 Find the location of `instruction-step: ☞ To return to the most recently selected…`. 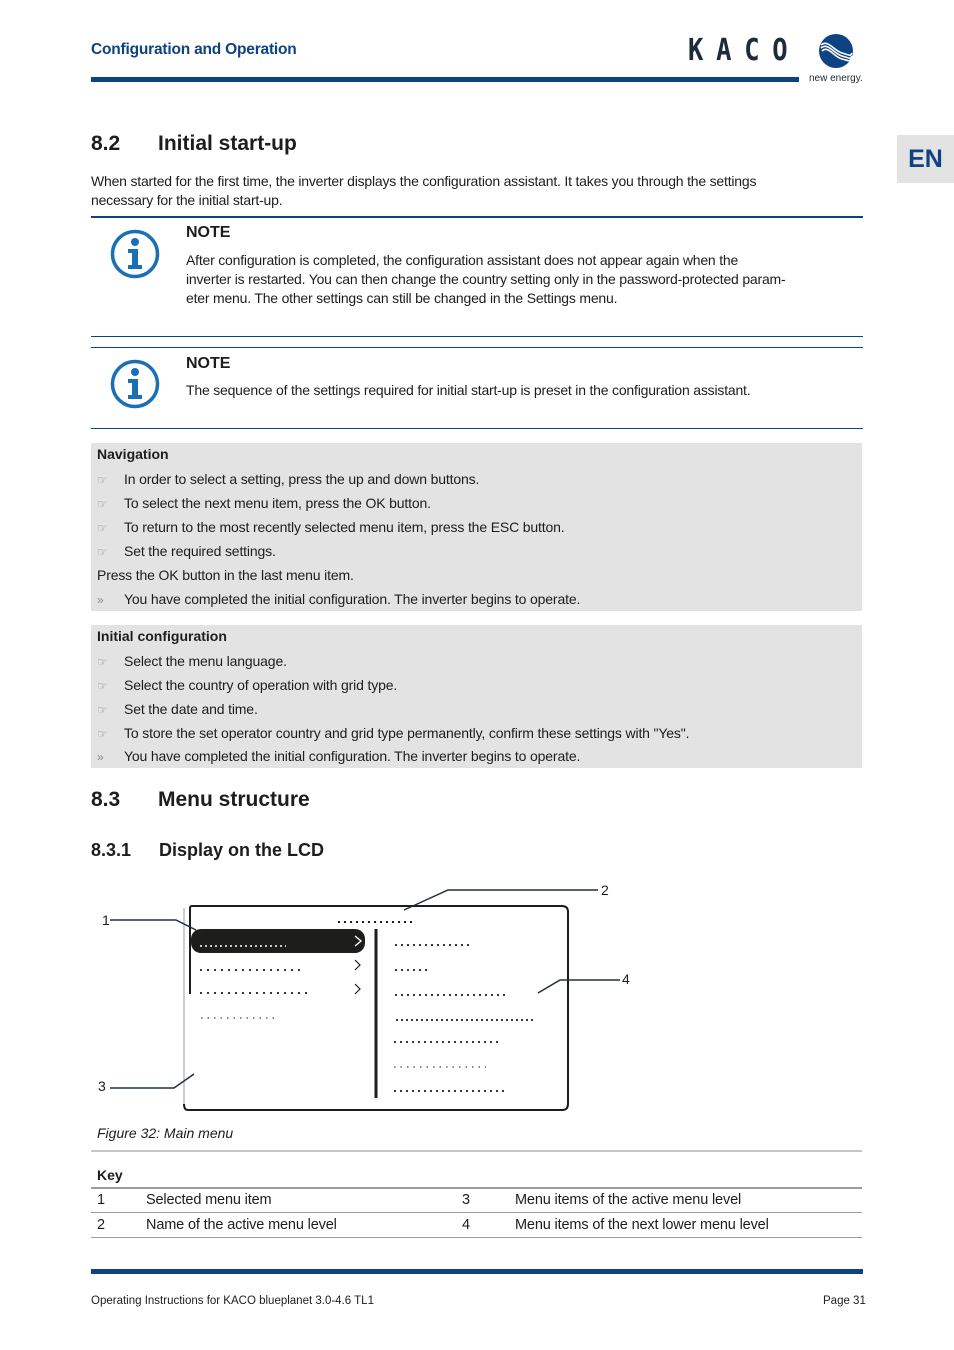

instruction-step: ☞ To return to the most recently selected… is located at coordinates (331, 527).